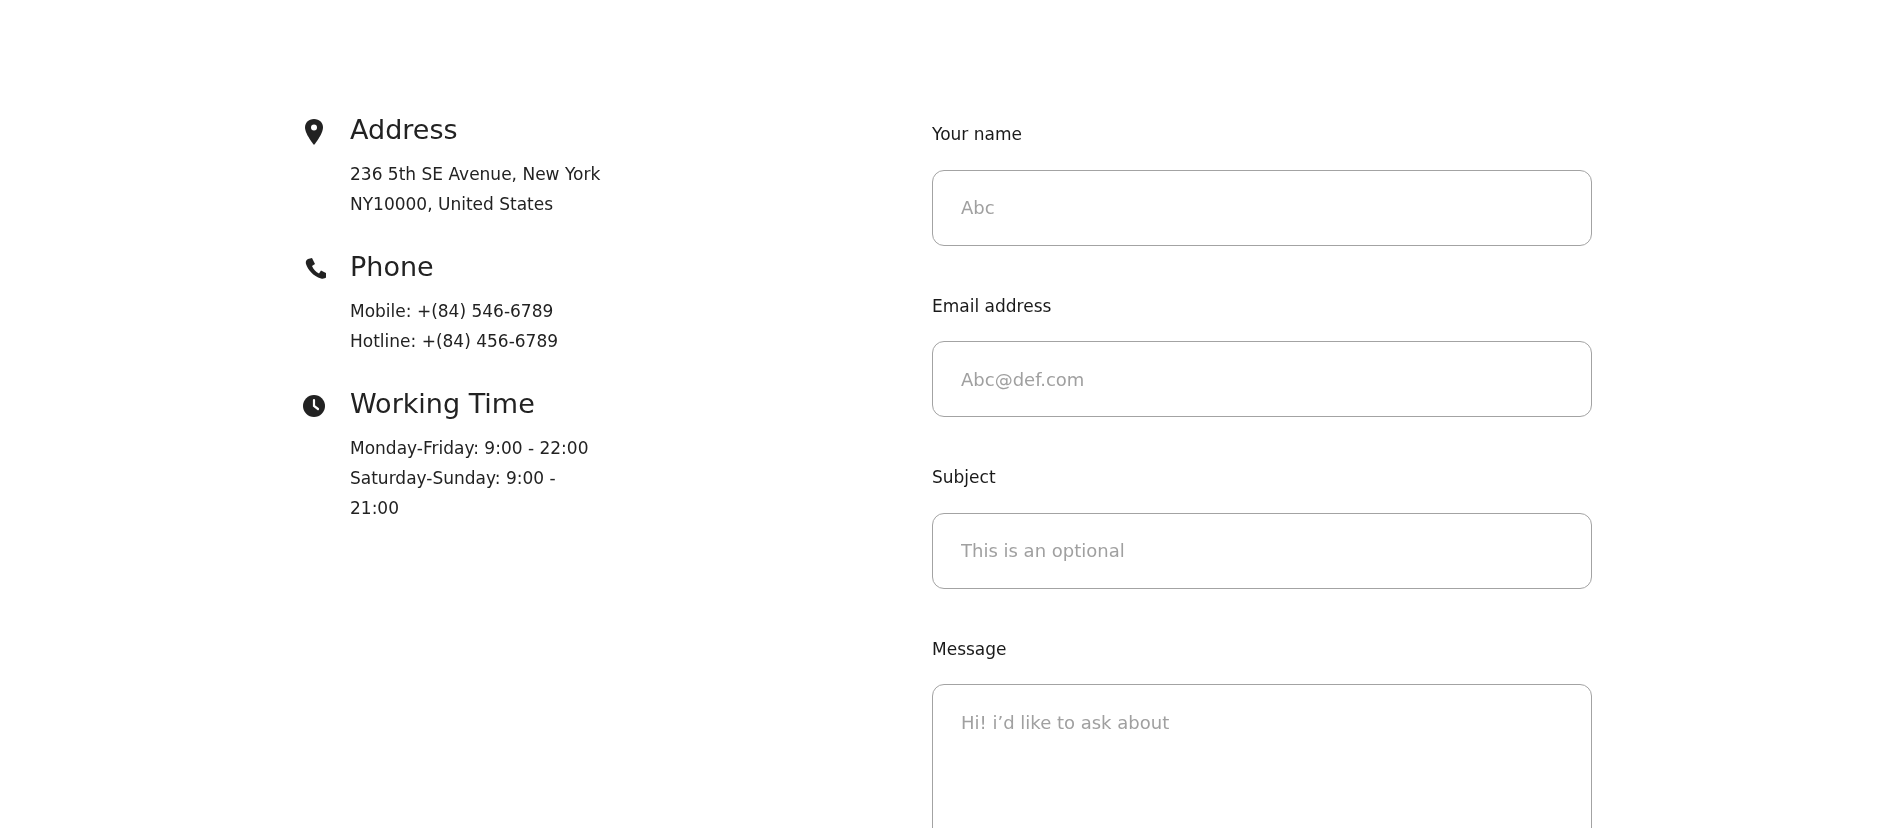 The image size is (1892, 828). What do you see at coordinates (314, 132) in the screenshot?
I see `location-pin-icon` at bounding box center [314, 132].